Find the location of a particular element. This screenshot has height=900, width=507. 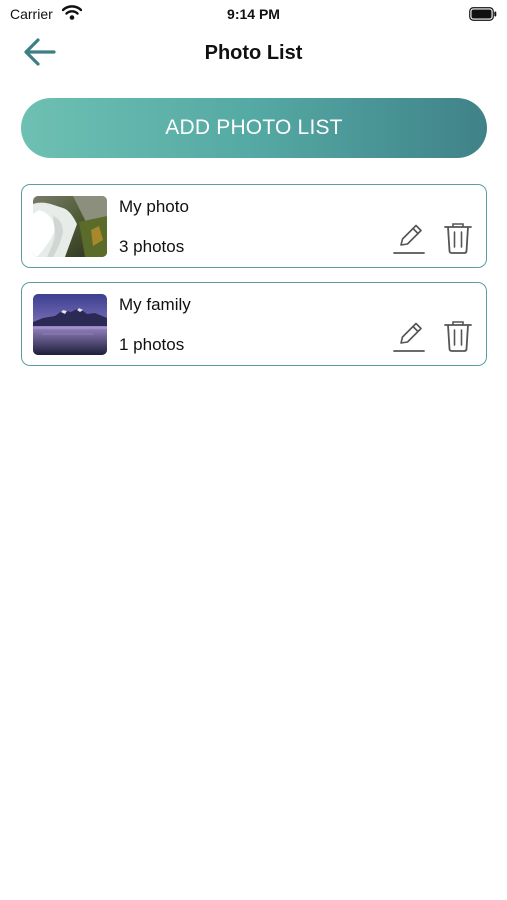

album-card: My photo 3 photos is located at coordinates (254, 226).